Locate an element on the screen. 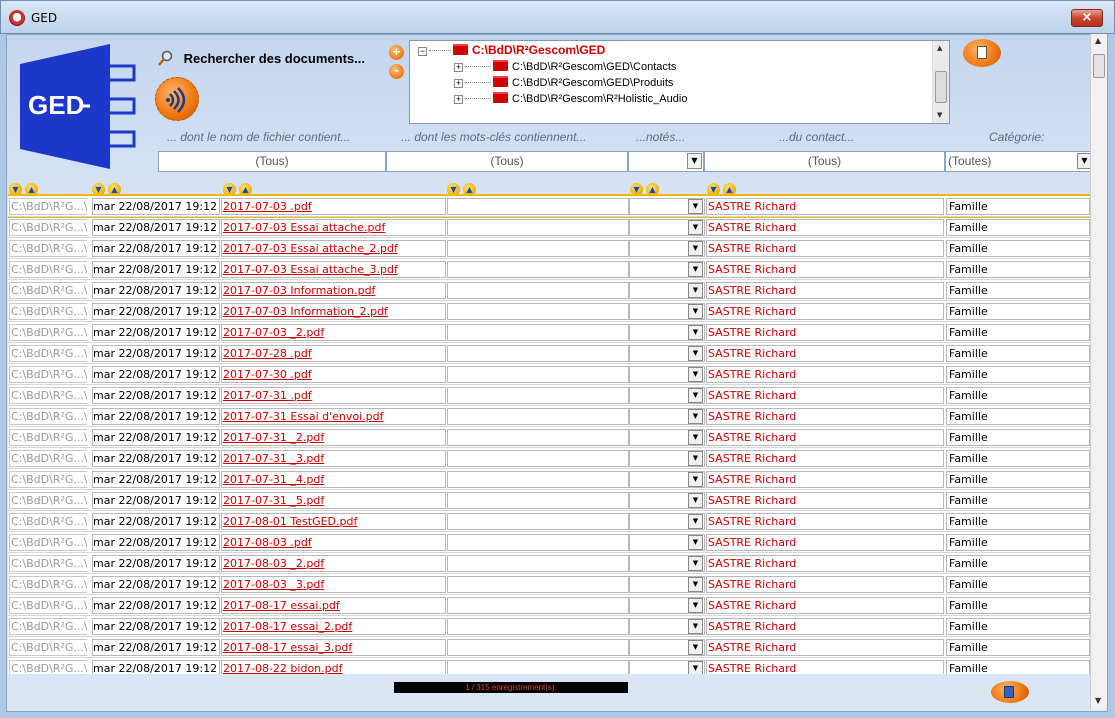 Image resolution: width=1115 pixels, height=718 pixels. window-scrollbar: ▲ ▼ is located at coordinates (1098, 372).